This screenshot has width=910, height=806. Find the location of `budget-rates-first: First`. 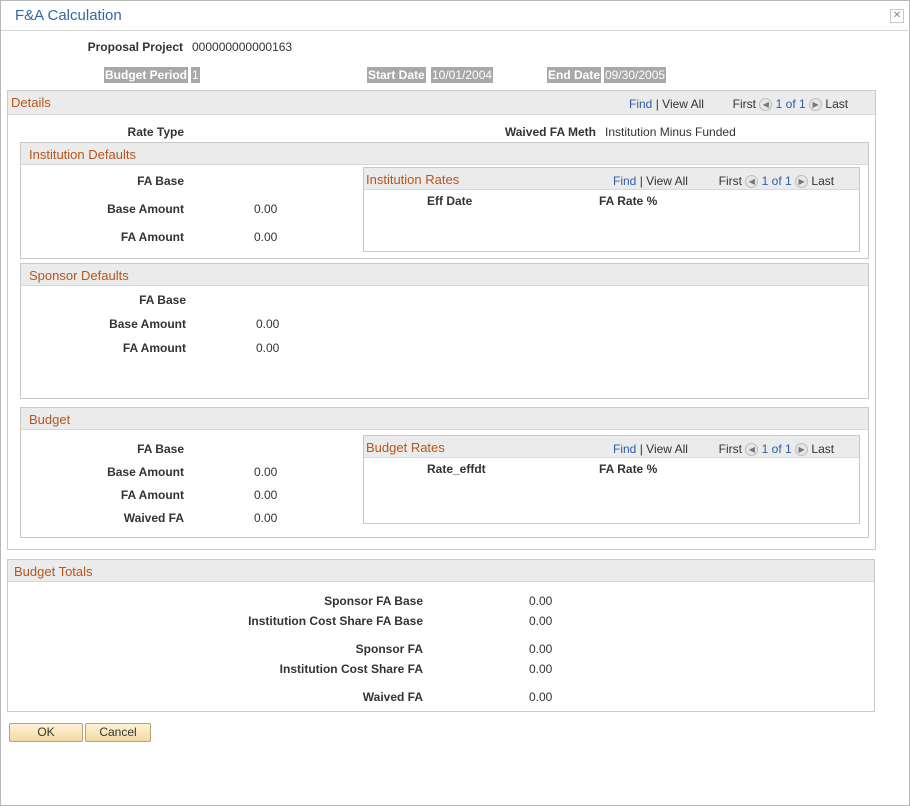

budget-rates-first: First is located at coordinates (730, 449).